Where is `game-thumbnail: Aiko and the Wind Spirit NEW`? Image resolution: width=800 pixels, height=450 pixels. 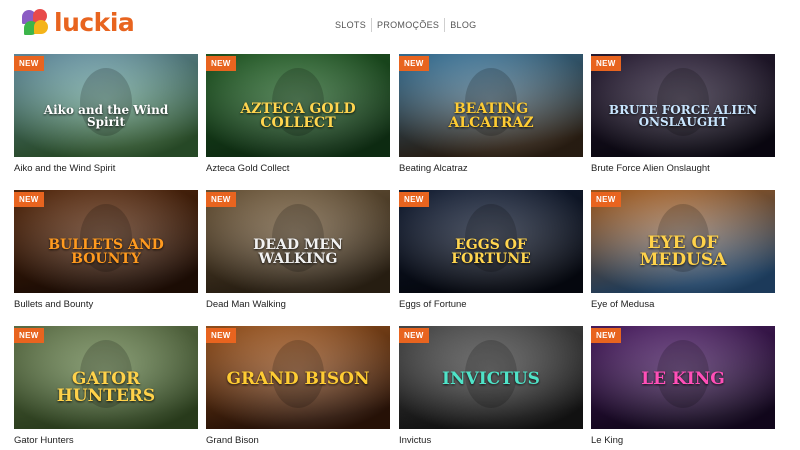 game-thumbnail: Aiko and the Wind Spirit NEW is located at coordinates (106, 105).